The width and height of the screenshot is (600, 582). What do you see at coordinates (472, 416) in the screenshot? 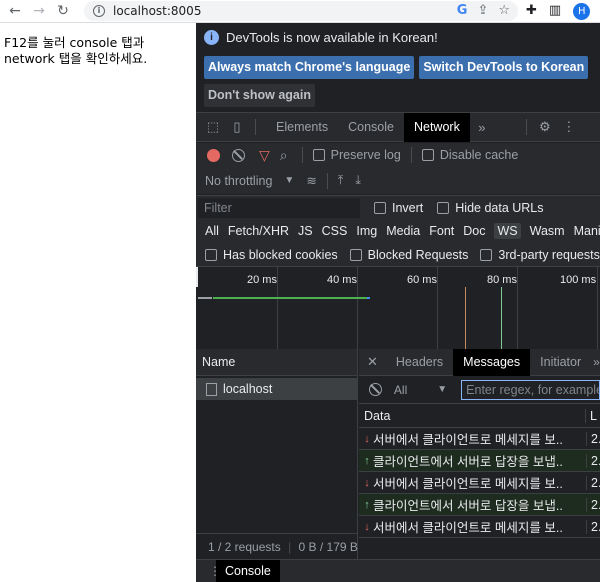
I see `data-column-header: Data` at bounding box center [472, 416].